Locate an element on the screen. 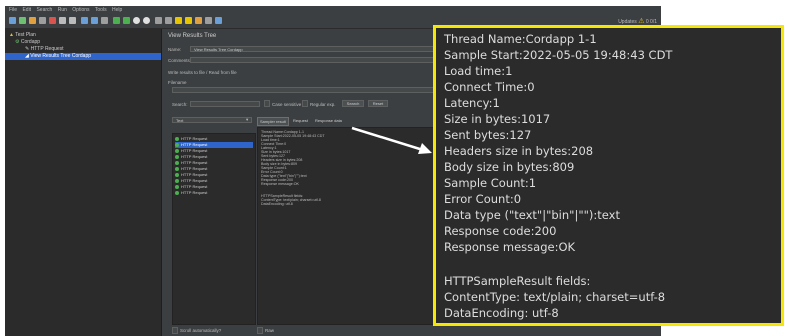 The width and height of the screenshot is (787, 336). load-time: Load time:1 is located at coordinates (478, 71).